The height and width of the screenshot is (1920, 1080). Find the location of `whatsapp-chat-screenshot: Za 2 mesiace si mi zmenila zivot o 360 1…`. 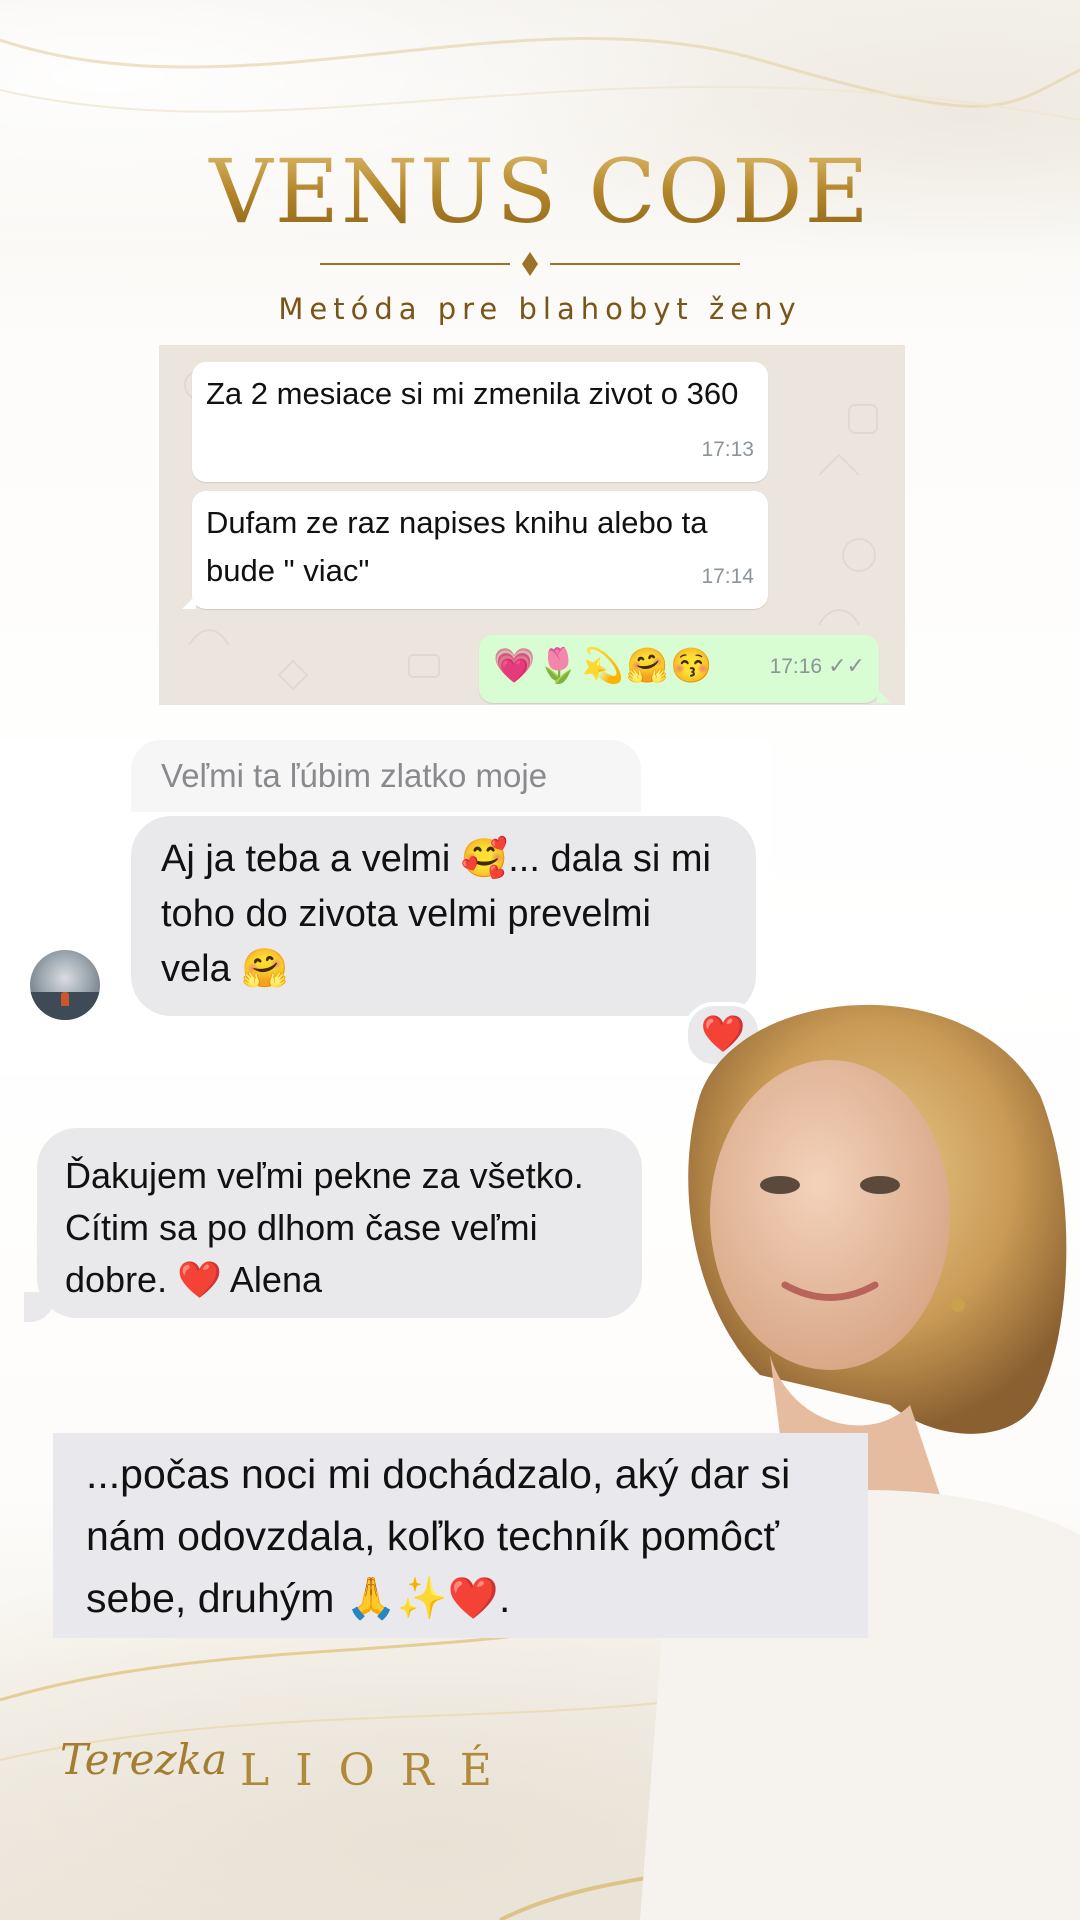

whatsapp-chat-screenshot: Za 2 mesiace si mi zmenila zivot o 360 1… is located at coordinates (532, 525).